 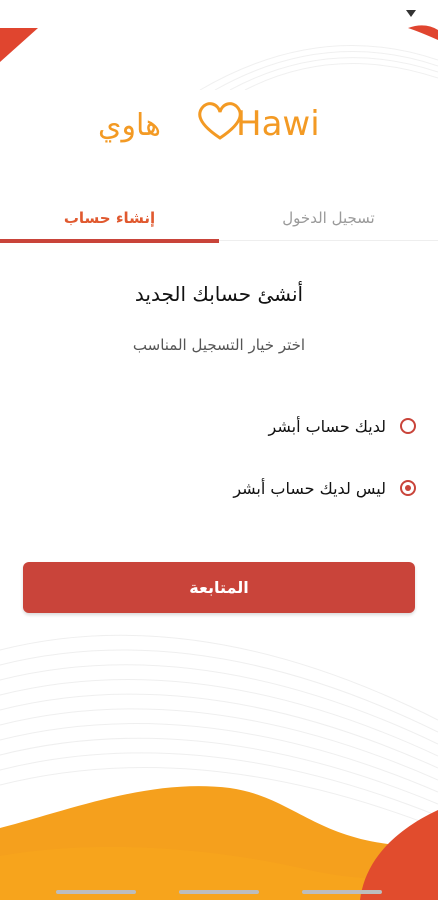 What do you see at coordinates (219, 892) in the screenshot?
I see `nav-home-button` at bounding box center [219, 892].